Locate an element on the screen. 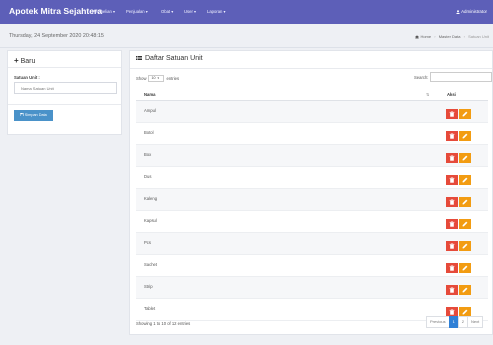  app-brand: Apotek Mitra Sejahtera is located at coordinates (55, 11).